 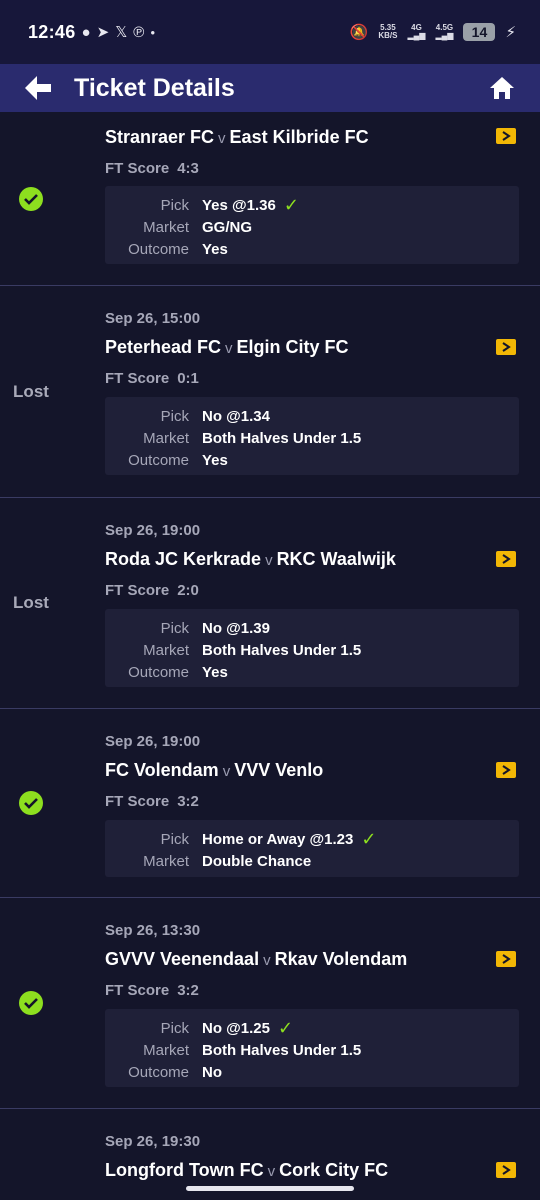 I want to click on ft-score: FT Score 2:0, so click(x=152, y=590).